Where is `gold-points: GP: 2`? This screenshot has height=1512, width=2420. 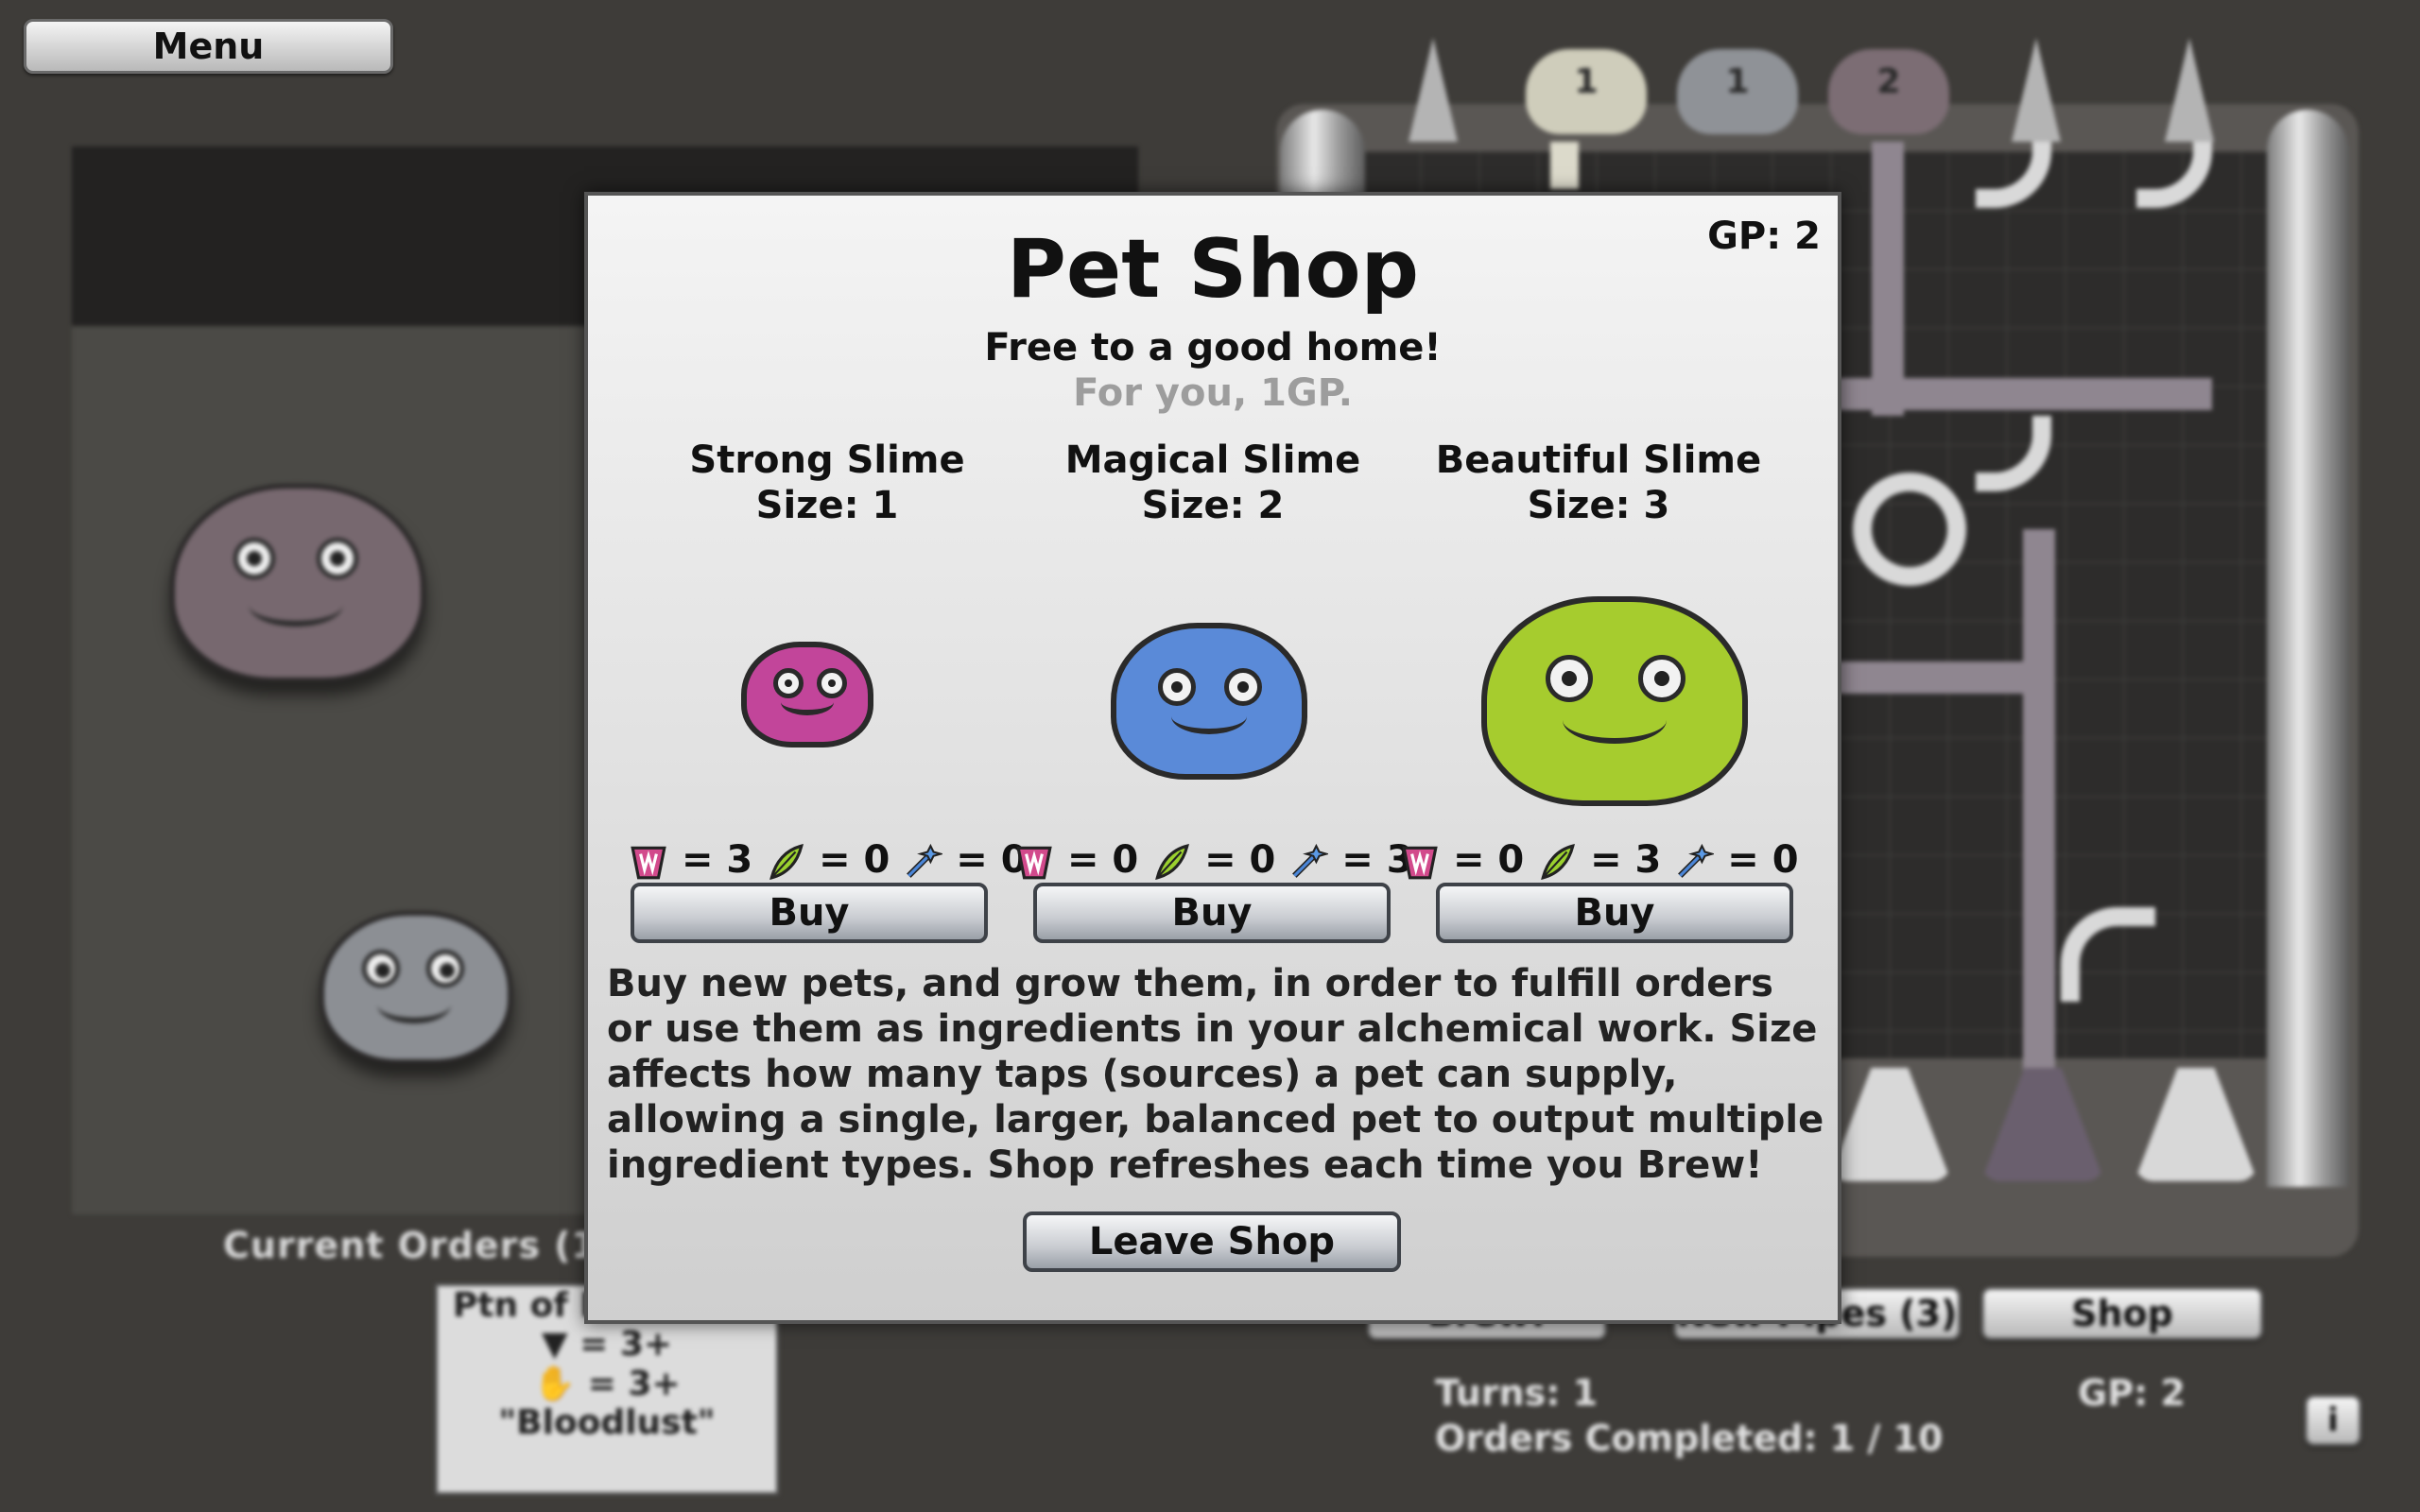
gold-points: GP: 2 is located at coordinates (2132, 1393).